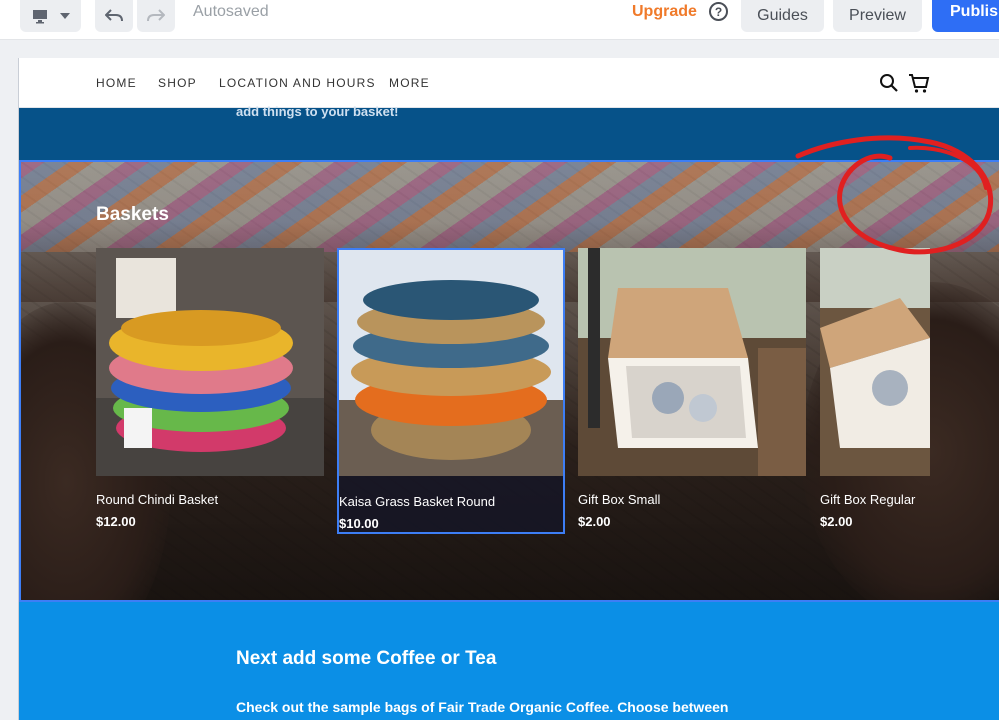 The image size is (999, 720). What do you see at coordinates (132, 214) in the screenshot?
I see `section-title: Baskets` at bounding box center [132, 214].